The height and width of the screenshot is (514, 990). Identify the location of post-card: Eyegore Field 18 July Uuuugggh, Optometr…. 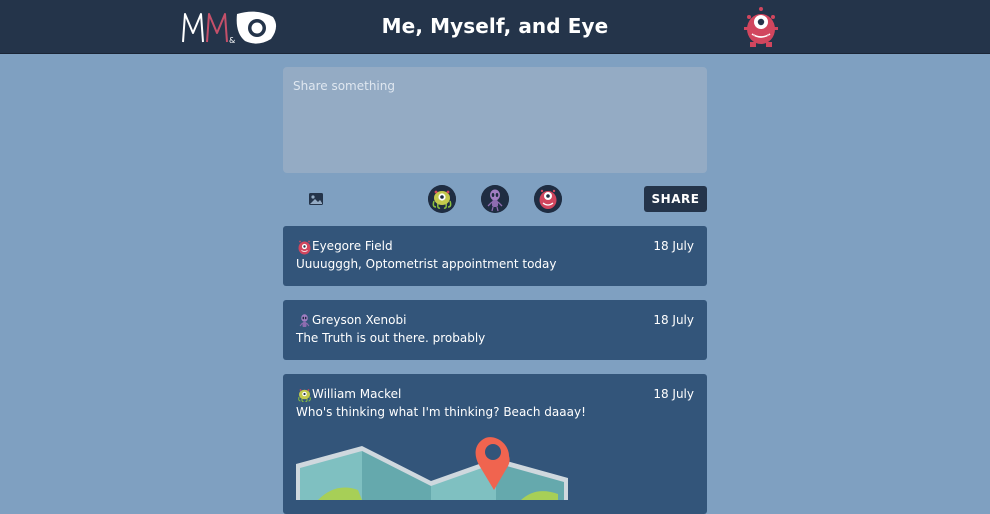
(495, 256).